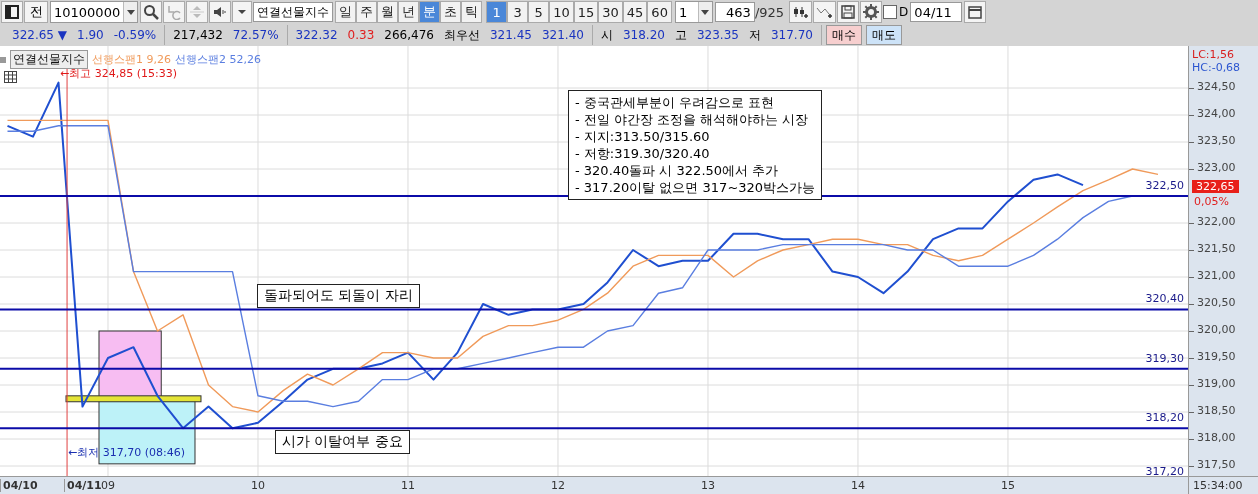 The width and height of the screenshot is (1258, 494). What do you see at coordinates (643, 35) in the screenshot?
I see `quote-value: 318.20` at bounding box center [643, 35].